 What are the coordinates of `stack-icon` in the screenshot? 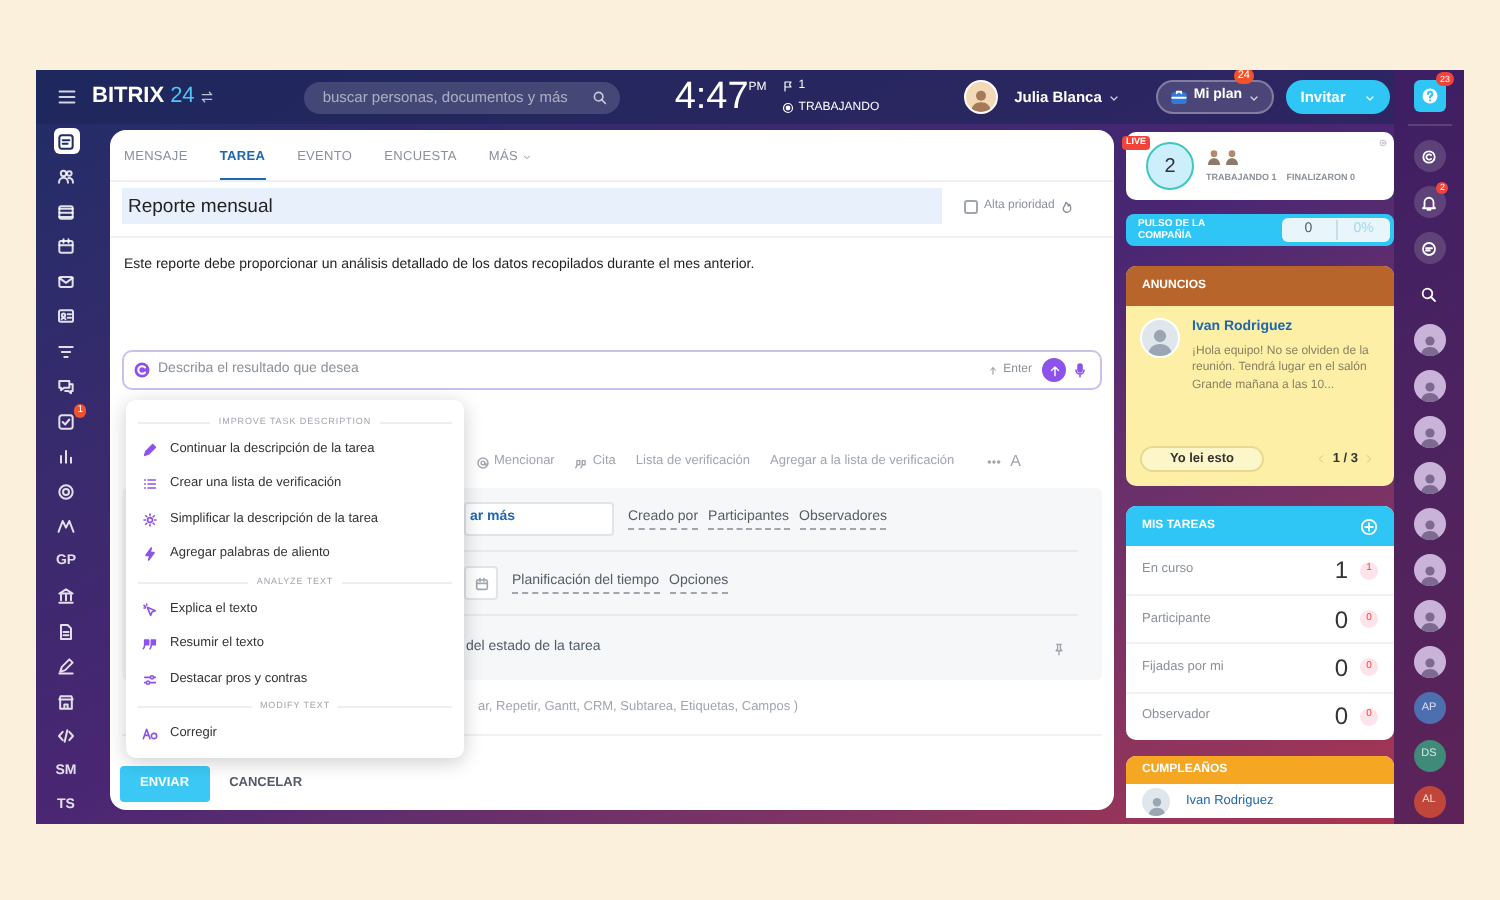 It's located at (66, 211).